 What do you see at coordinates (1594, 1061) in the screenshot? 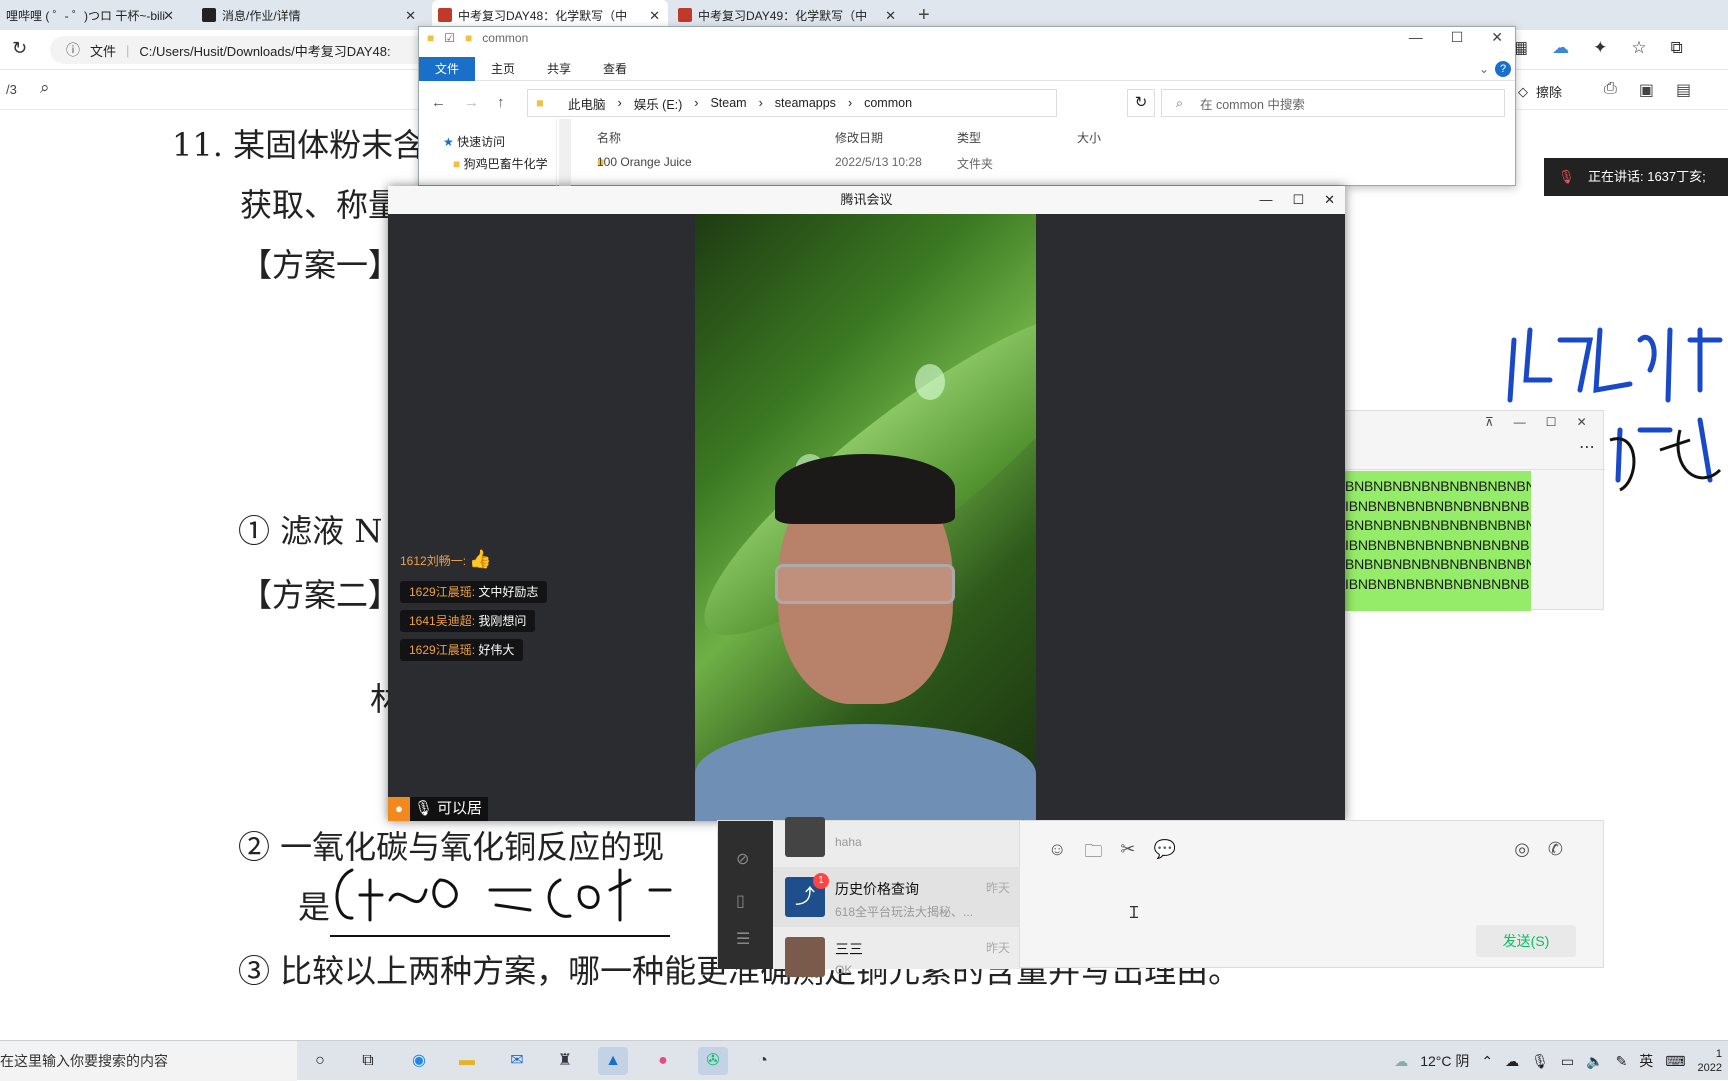
I see `volume-icon: 🔈` at bounding box center [1594, 1061].